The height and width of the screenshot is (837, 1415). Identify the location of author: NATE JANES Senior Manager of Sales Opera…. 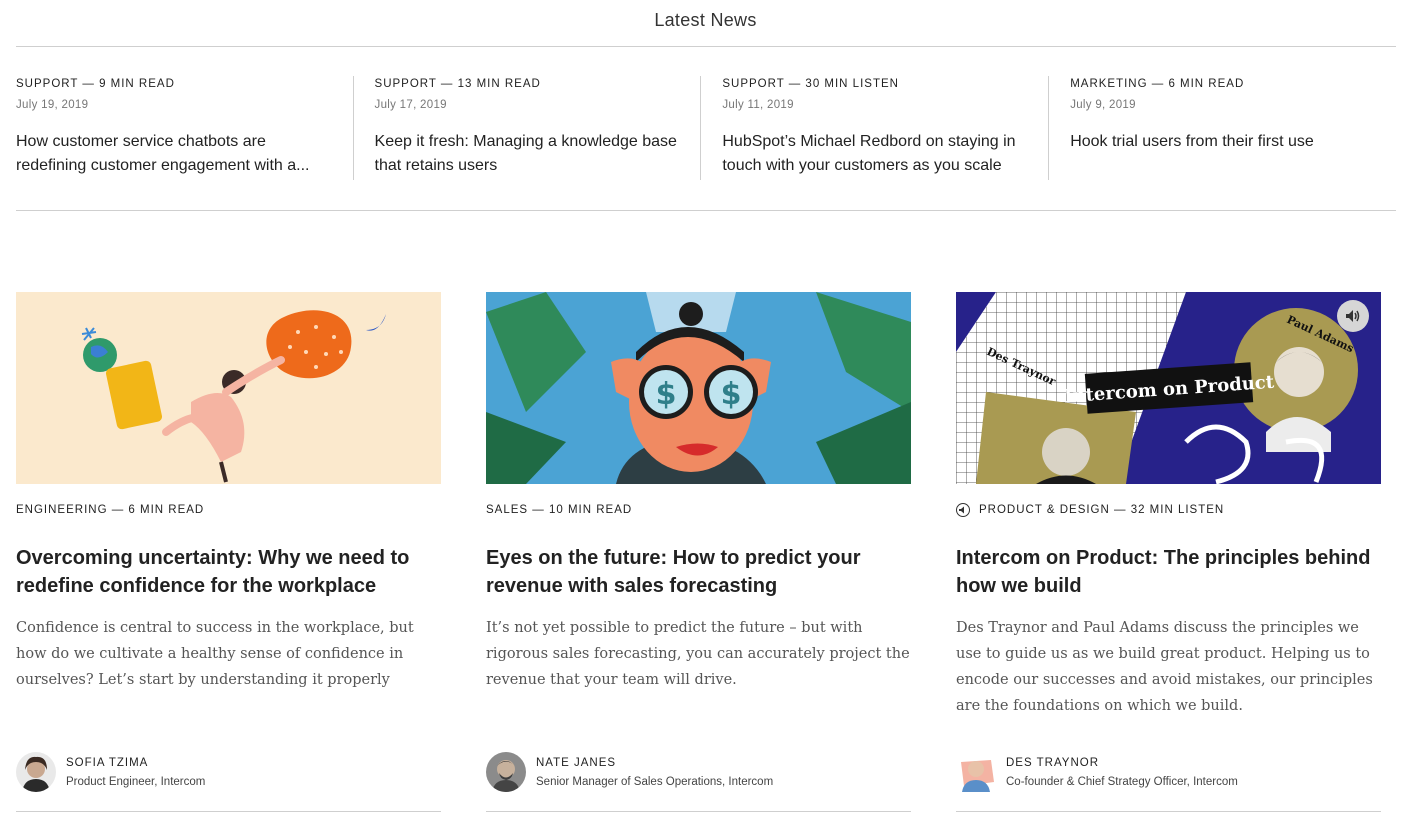
(629, 772).